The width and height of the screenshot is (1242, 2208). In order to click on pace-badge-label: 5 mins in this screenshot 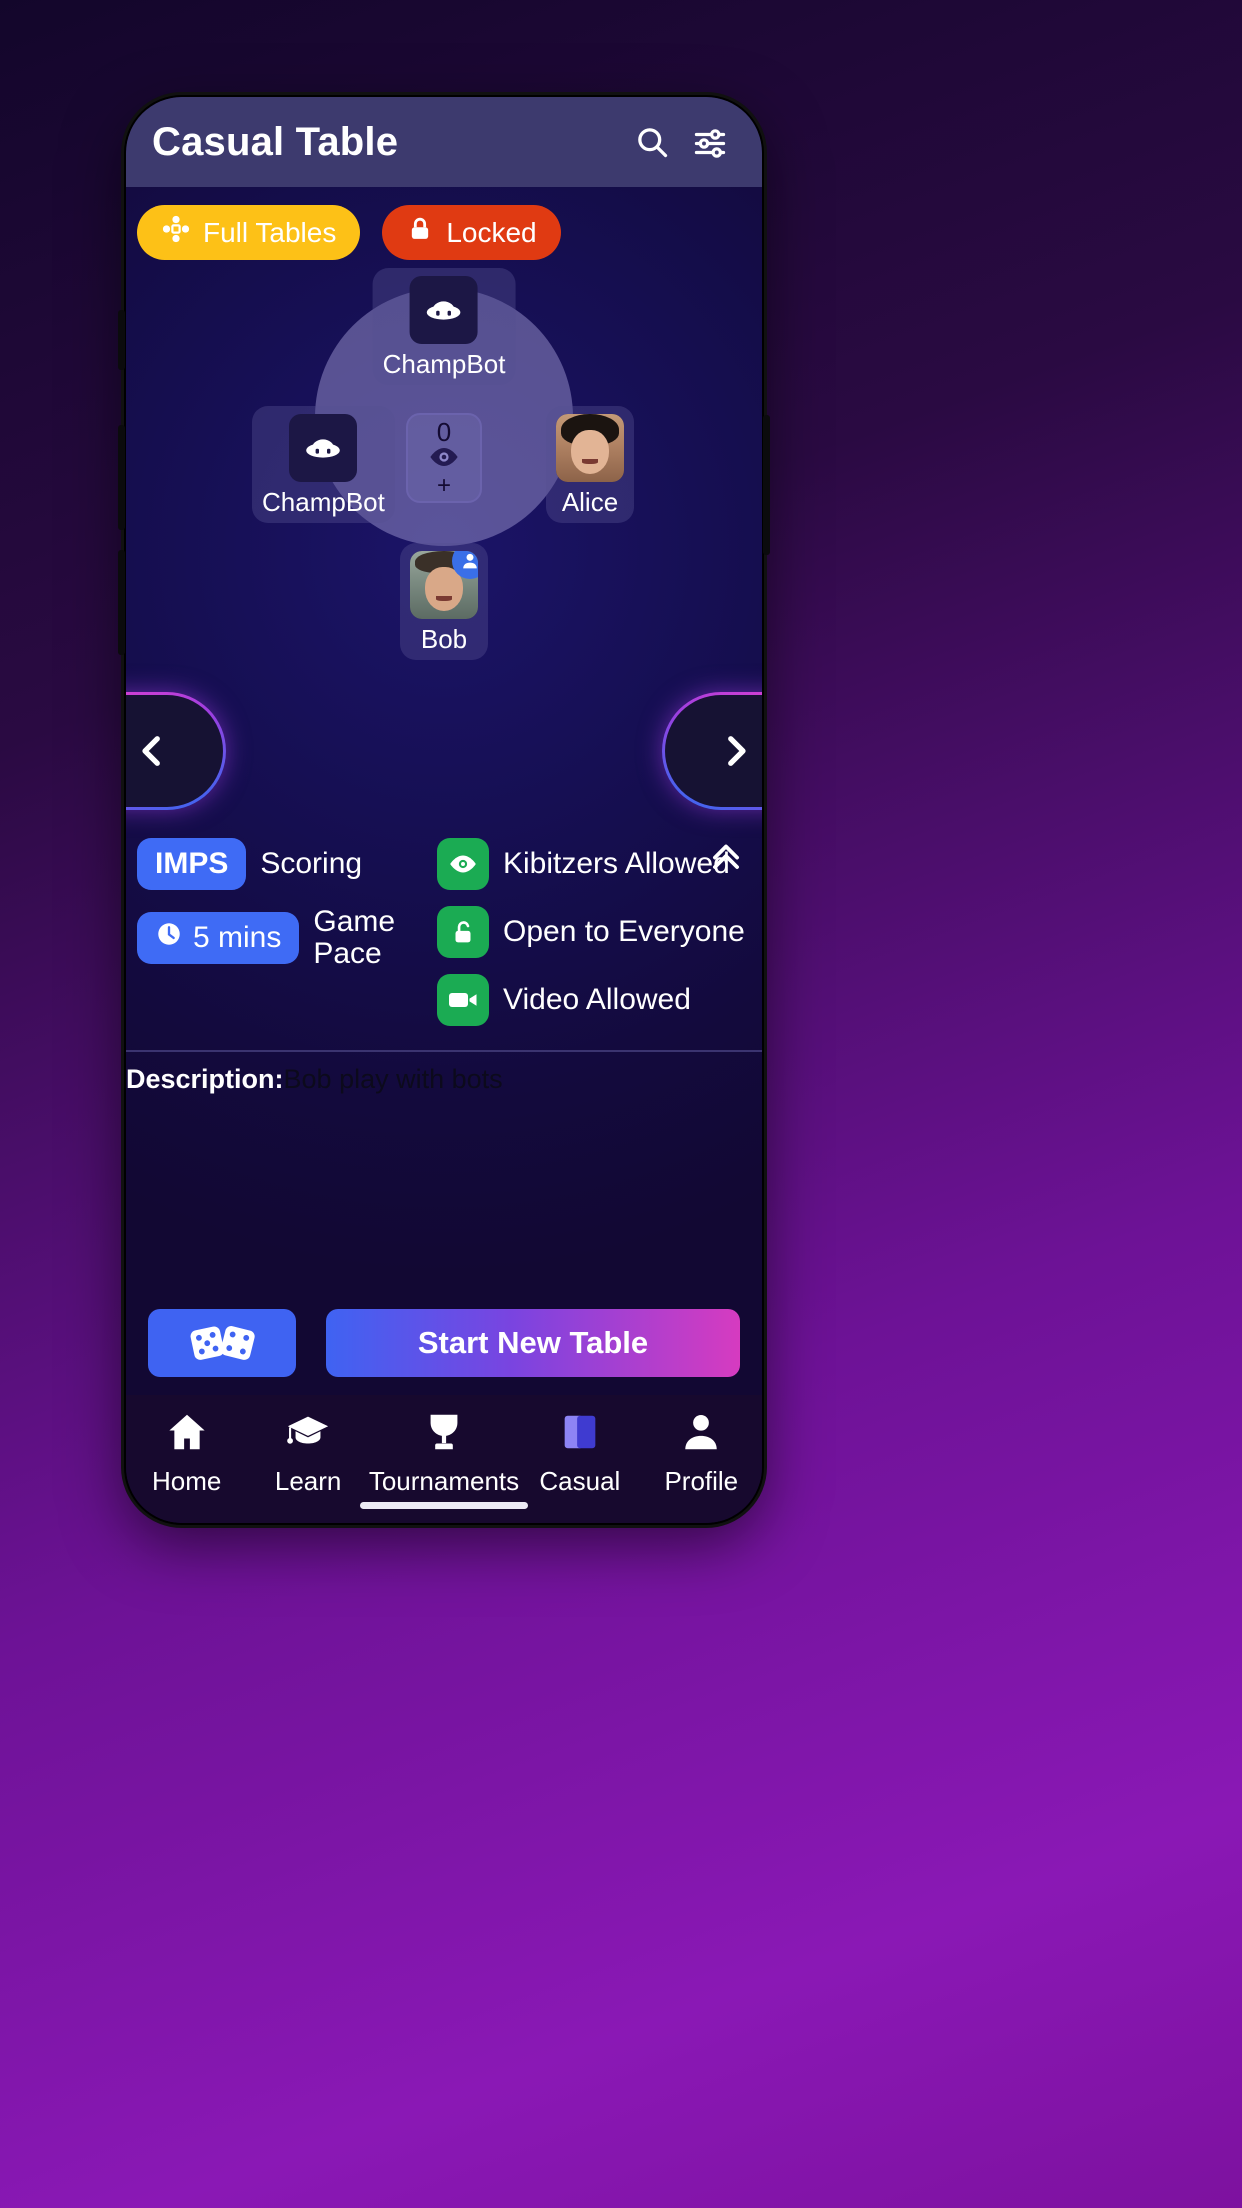, I will do `click(237, 938)`.